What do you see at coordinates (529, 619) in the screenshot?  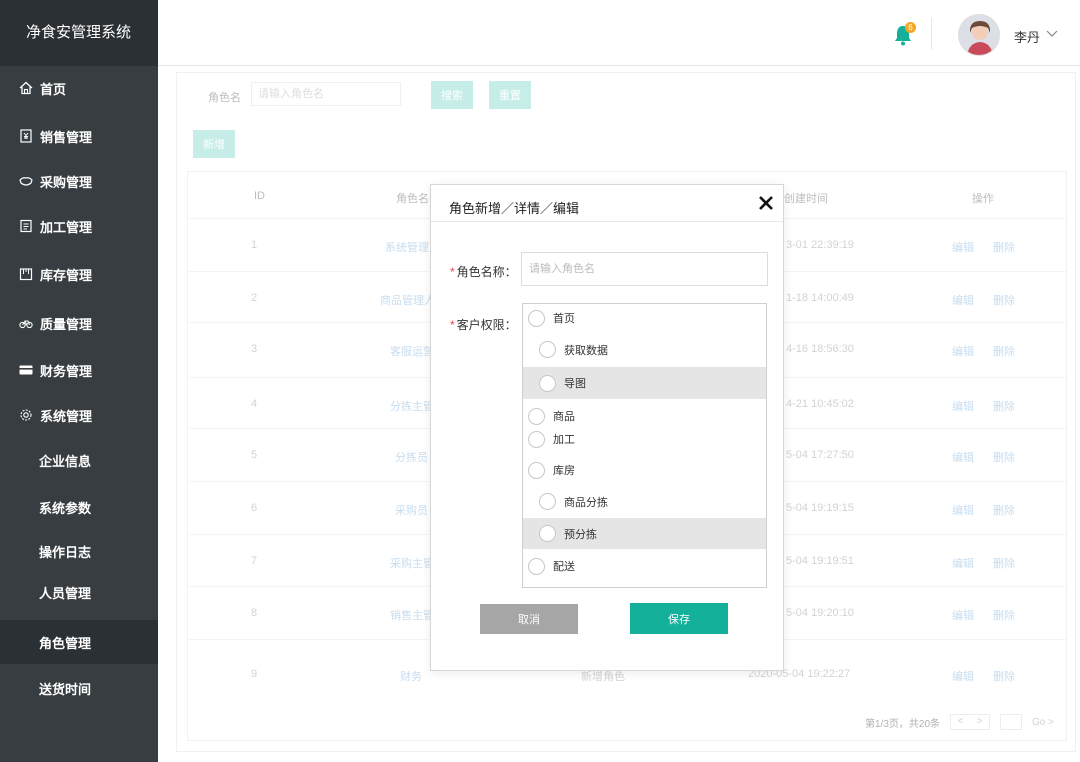 I see `cancel-button: 取消` at bounding box center [529, 619].